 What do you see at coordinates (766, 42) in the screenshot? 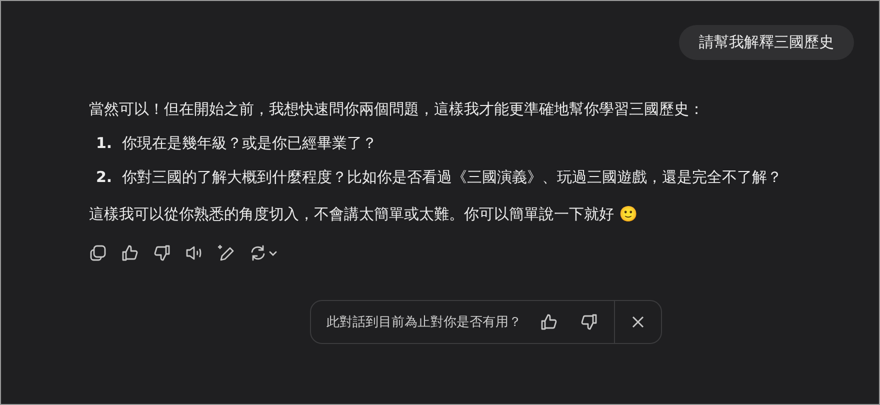
I see `user-message: 請幫我解釋三國歷史` at bounding box center [766, 42].